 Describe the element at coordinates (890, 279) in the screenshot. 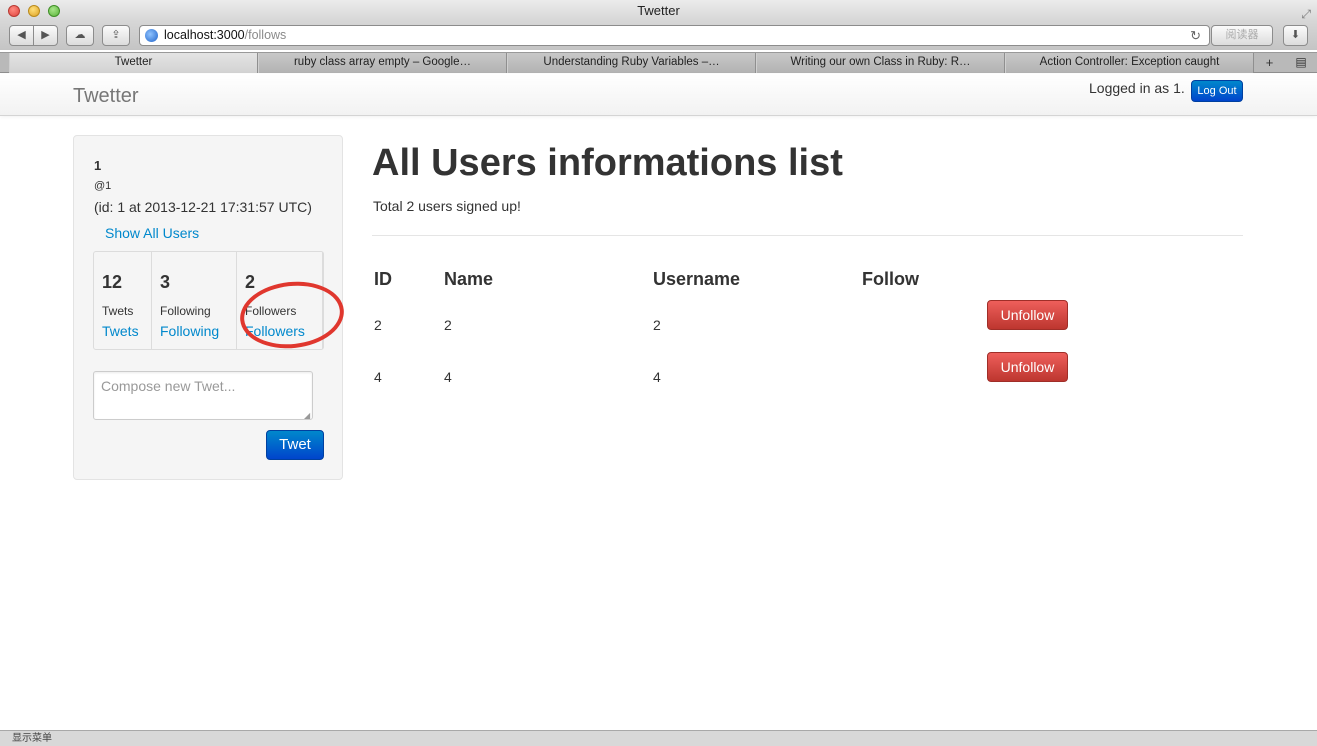

I see `column-header-follow: Follow` at that location.